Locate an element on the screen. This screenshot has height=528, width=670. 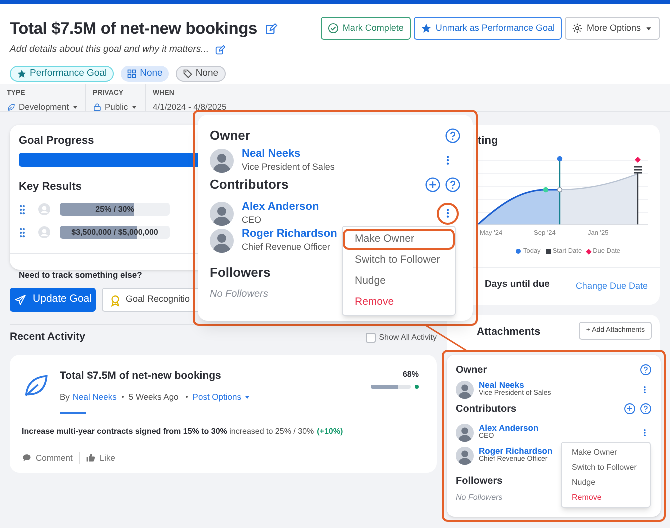
field-value: Development is located at coordinates (44, 107).